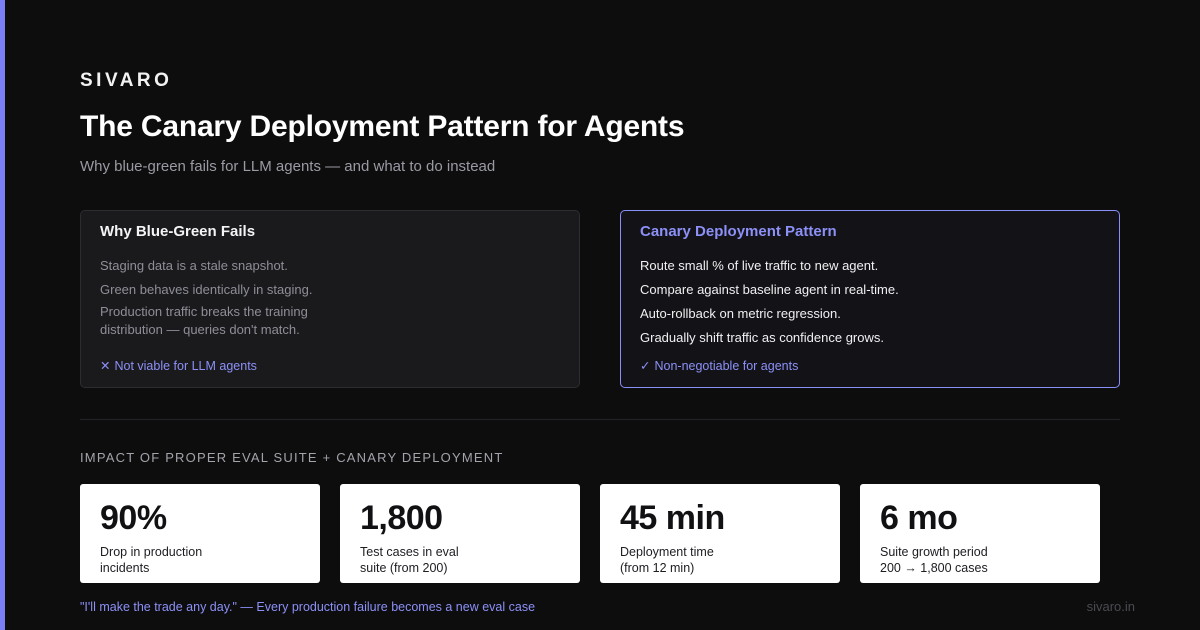 This screenshot has height=630, width=1200. I want to click on list-item: Production traffic breaks the training, so click(204, 311).